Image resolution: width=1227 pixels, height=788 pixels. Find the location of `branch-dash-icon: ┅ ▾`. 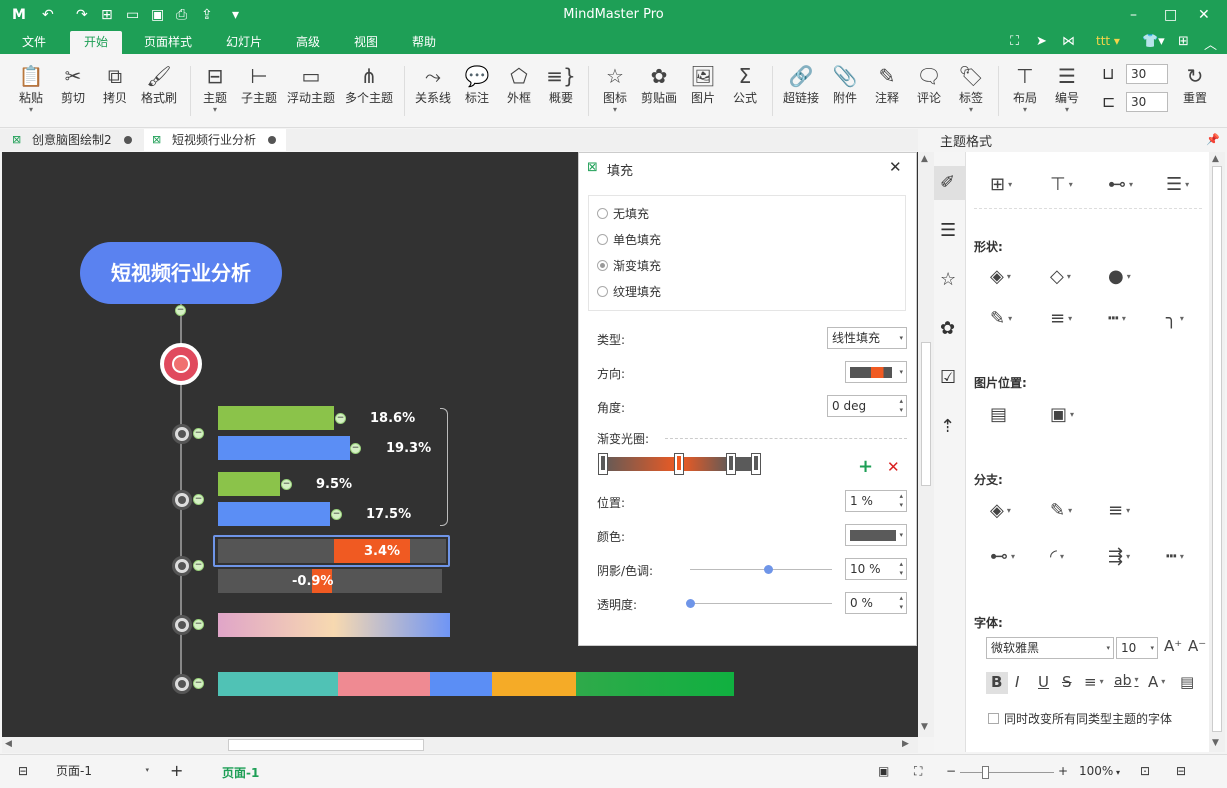

branch-dash-icon: ┅ ▾ is located at coordinates (1175, 556).